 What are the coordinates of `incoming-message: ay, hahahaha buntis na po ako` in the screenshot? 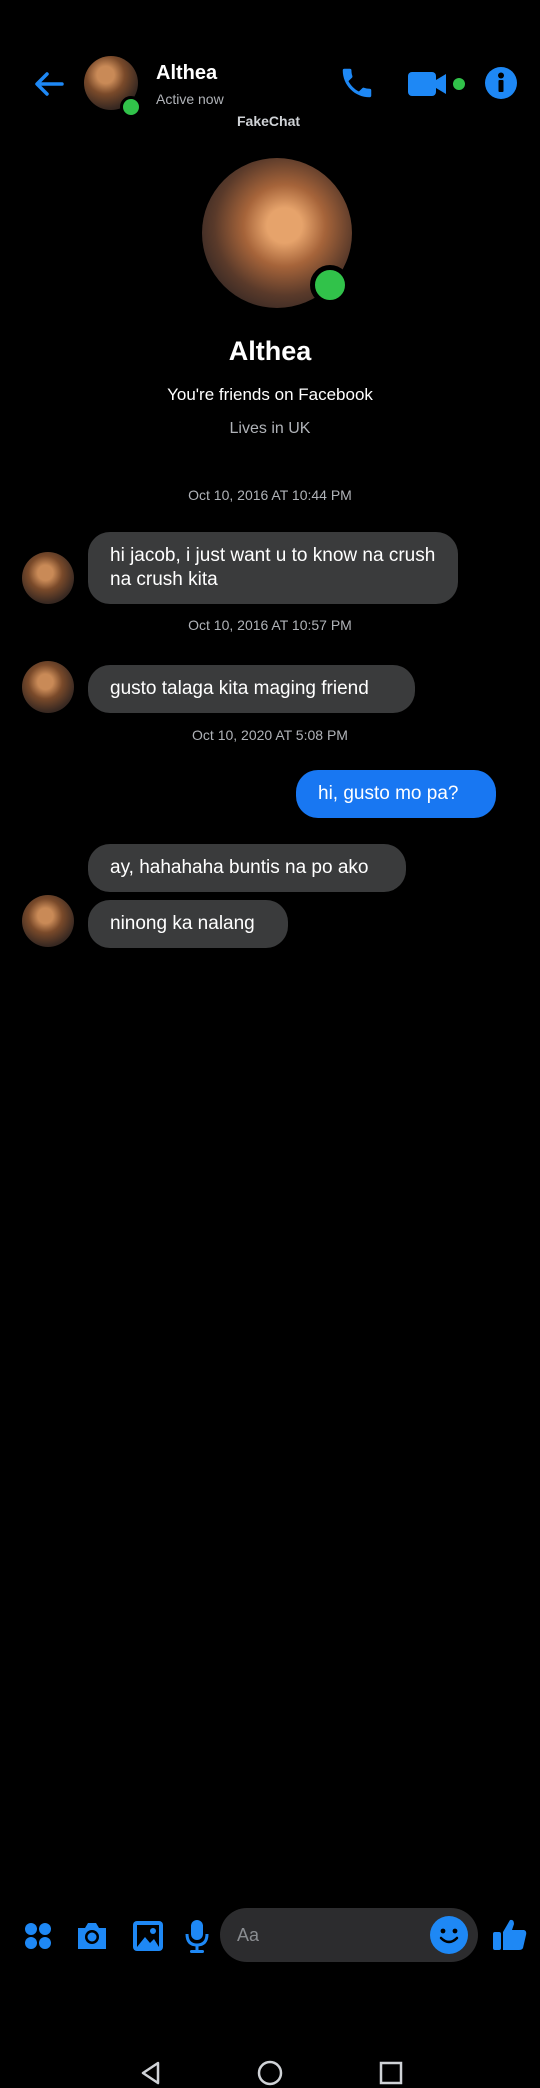 It's located at (247, 868).